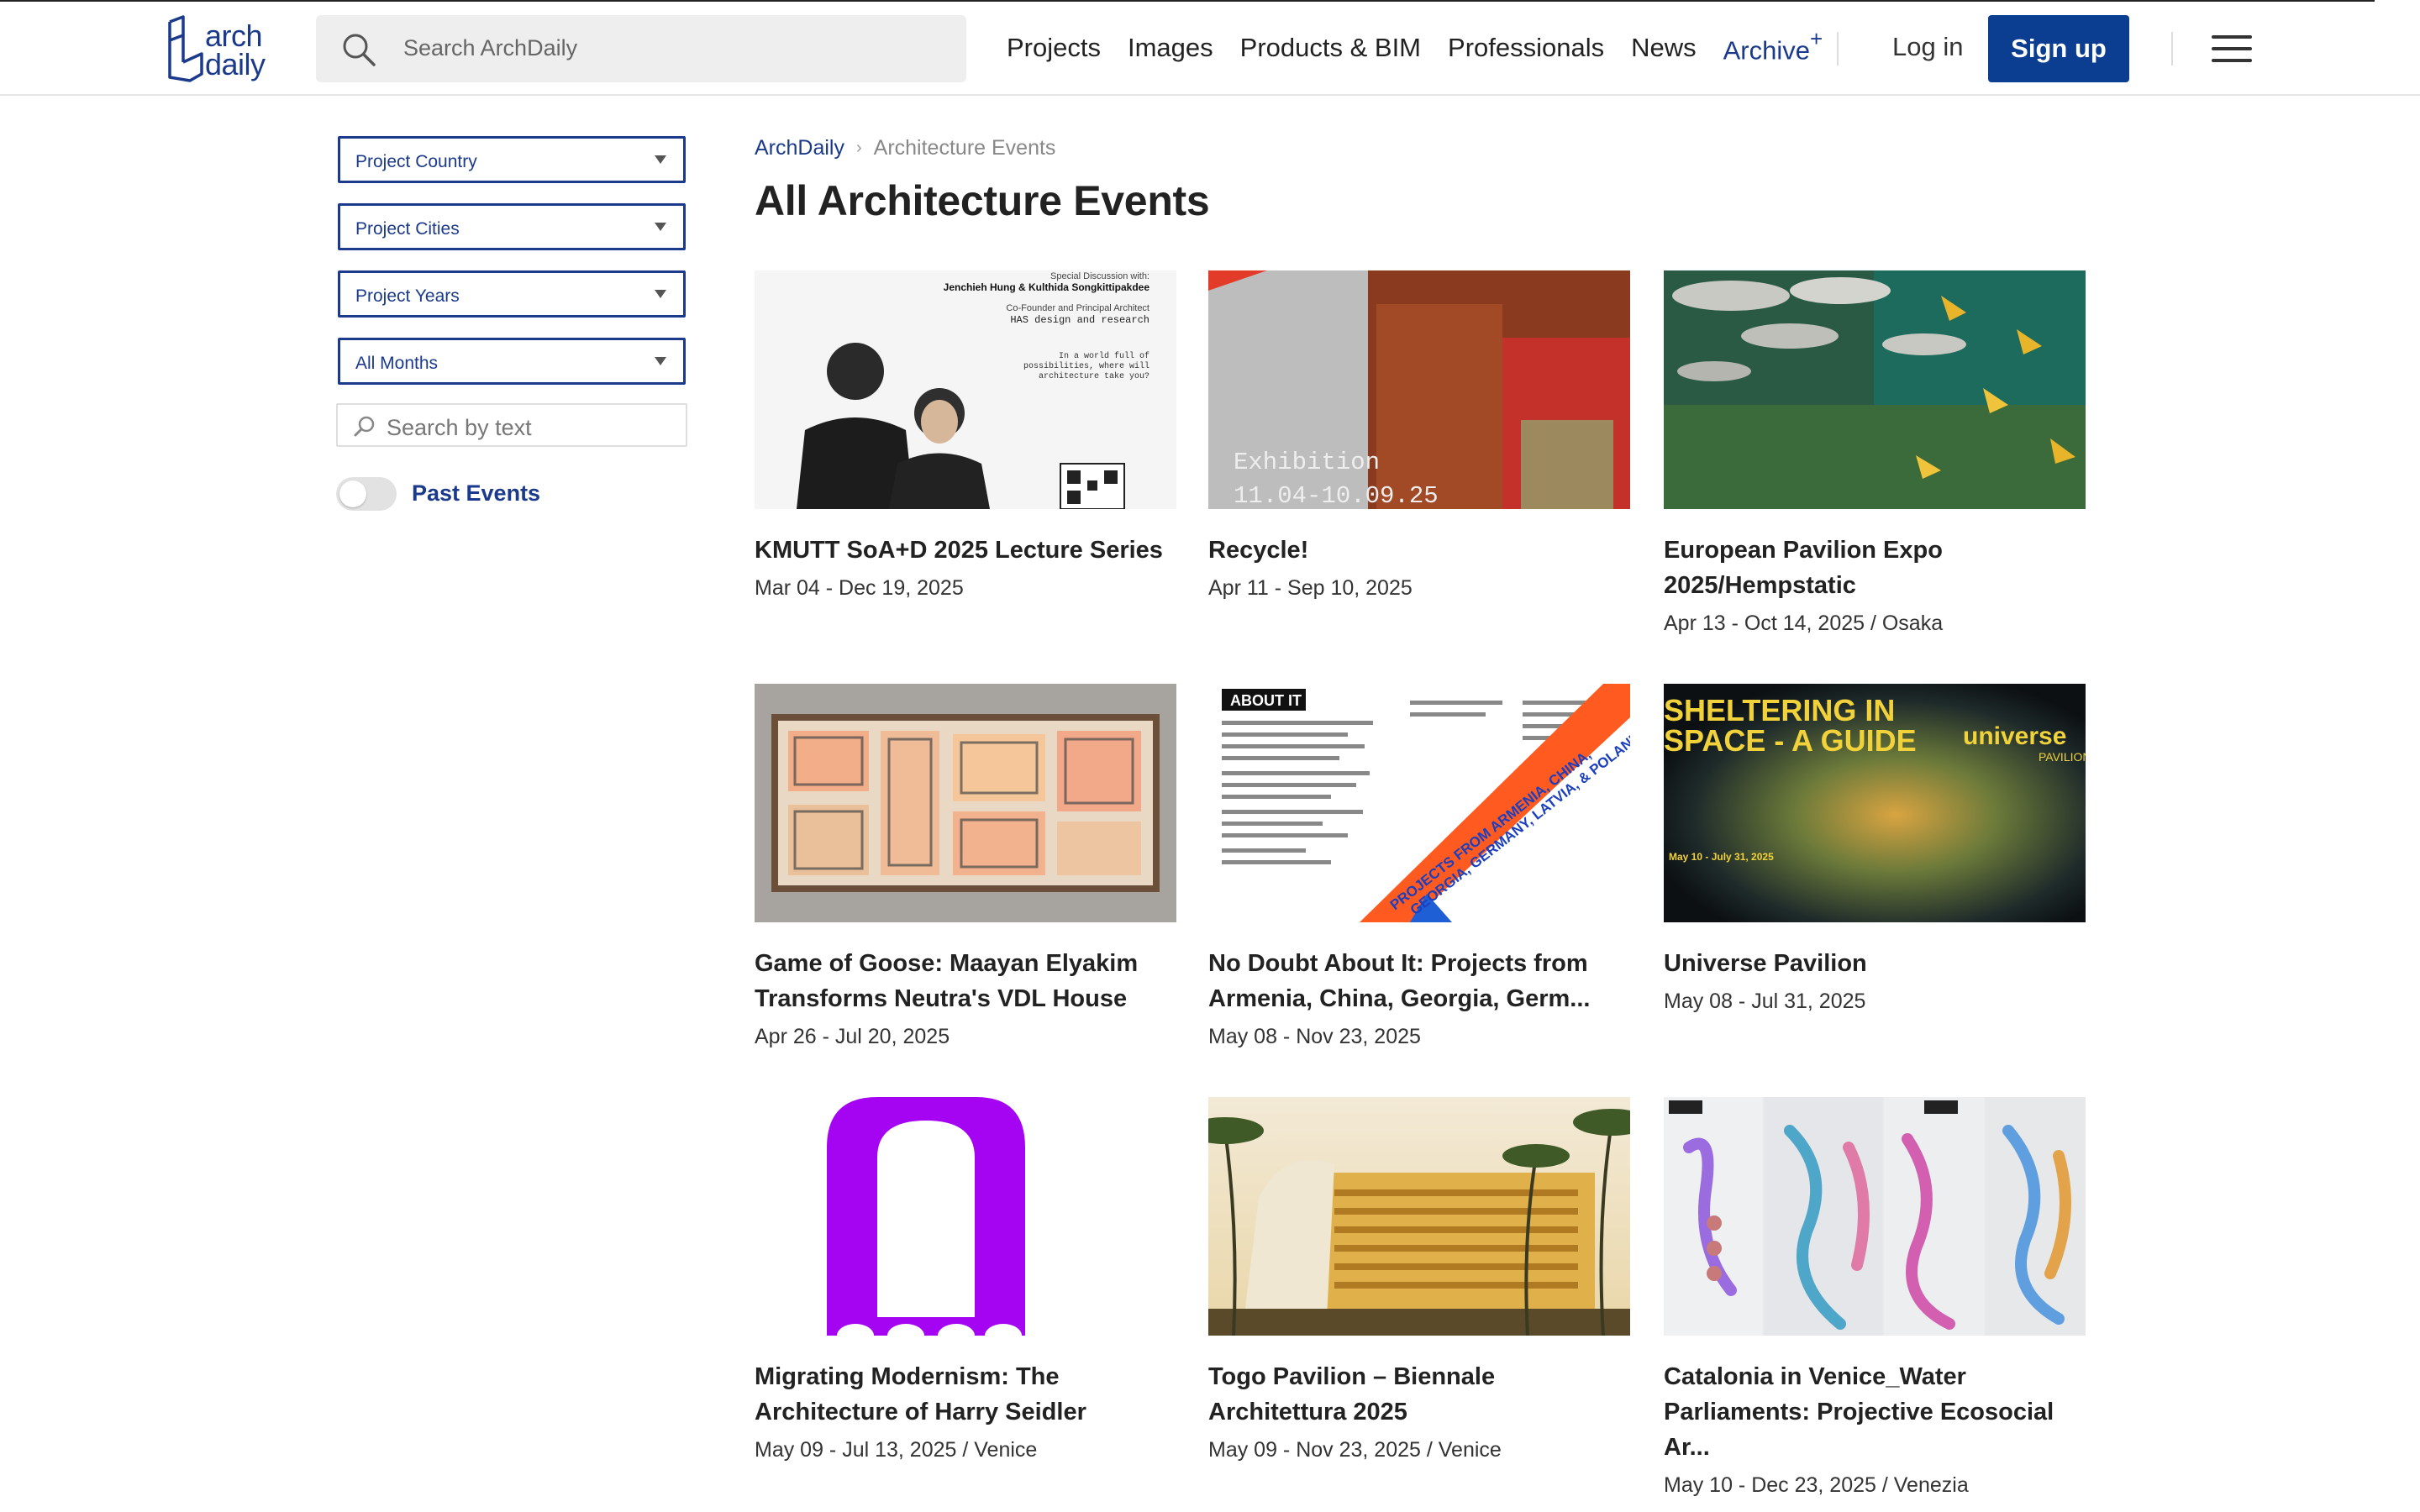 The width and height of the screenshot is (2420, 1512). Describe the element at coordinates (1311, 588) in the screenshot. I see `event-date: Apr 11 - Sep 10, 2025` at that location.